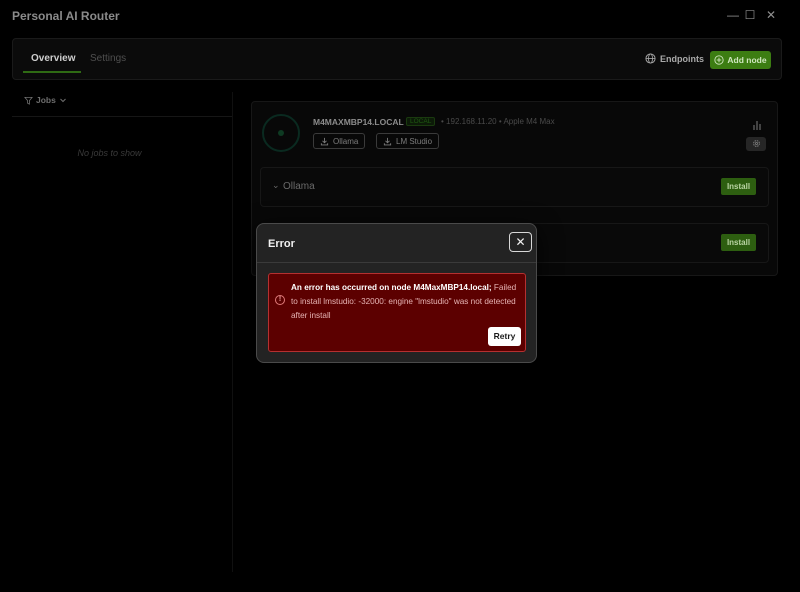  What do you see at coordinates (396, 262) in the screenshot?
I see `dialog-divider` at bounding box center [396, 262].